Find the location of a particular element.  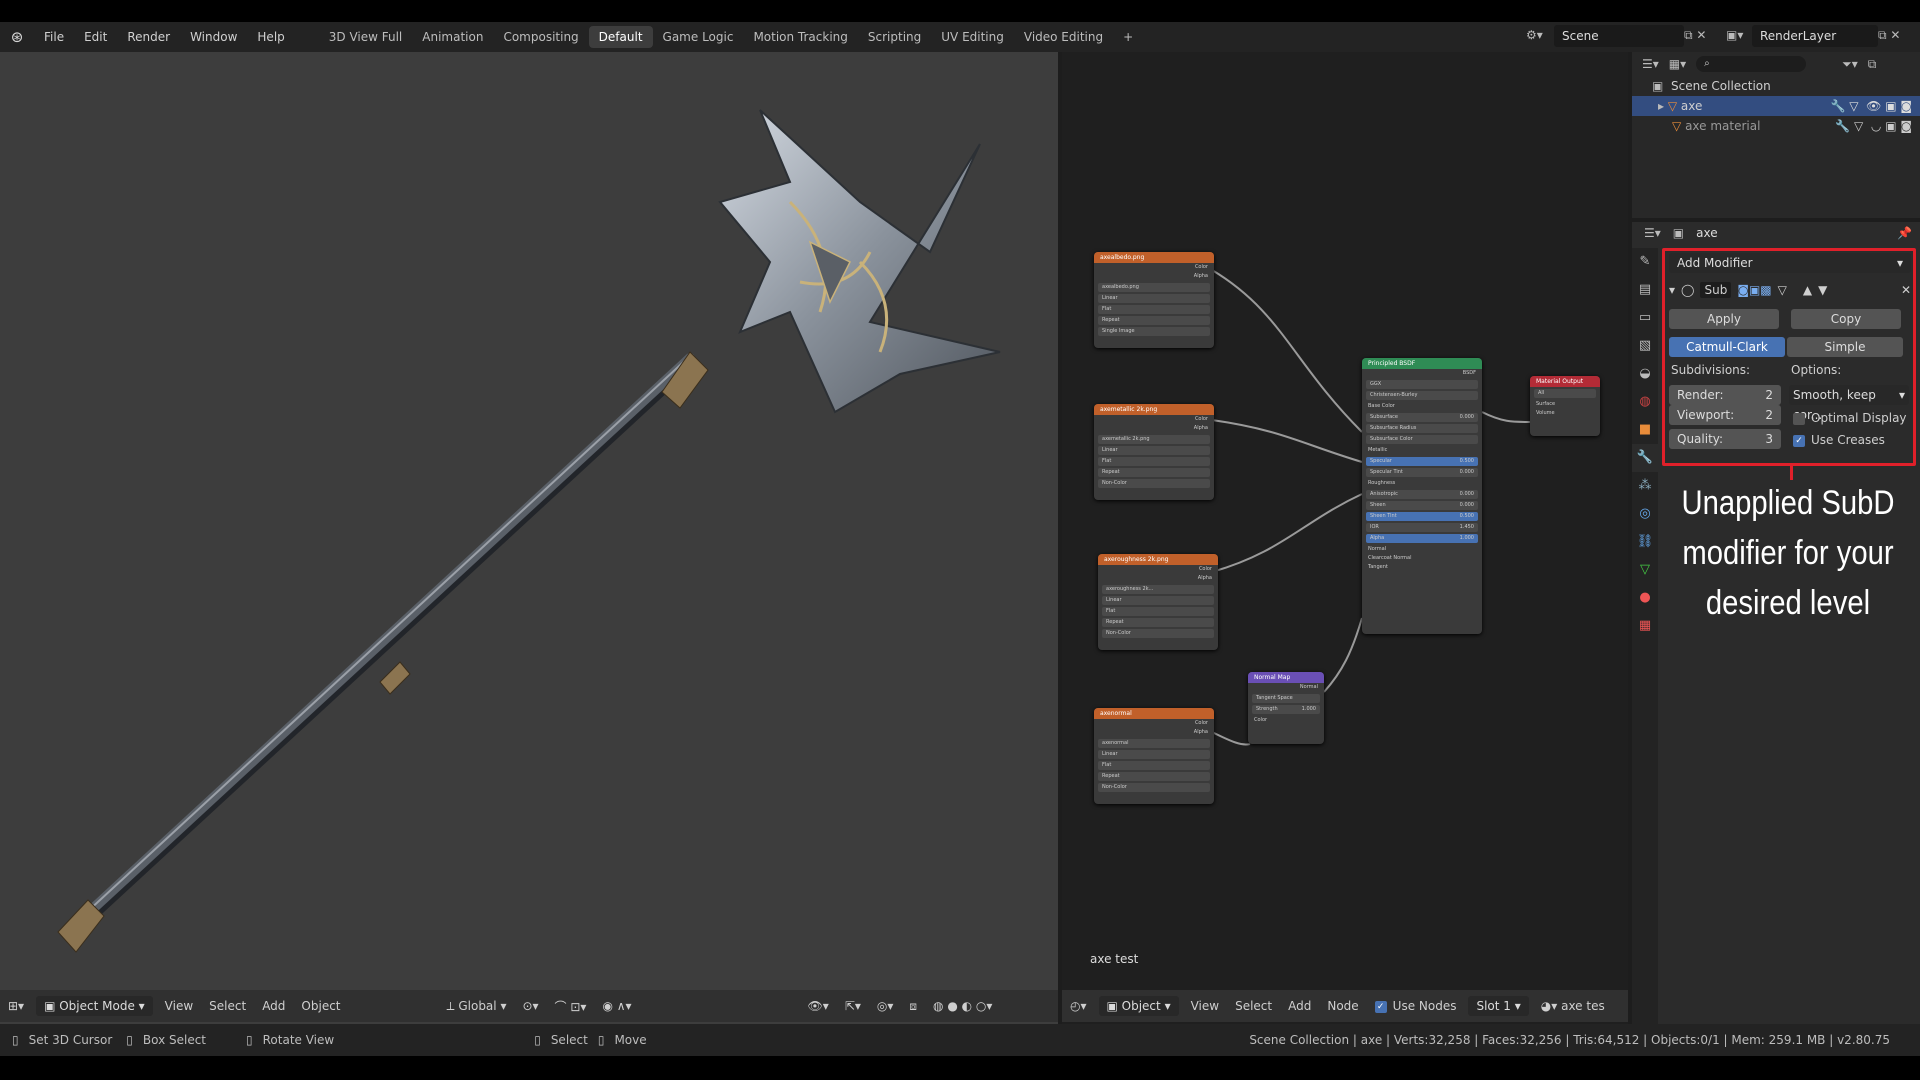

output-target: All is located at coordinates (1565, 393).